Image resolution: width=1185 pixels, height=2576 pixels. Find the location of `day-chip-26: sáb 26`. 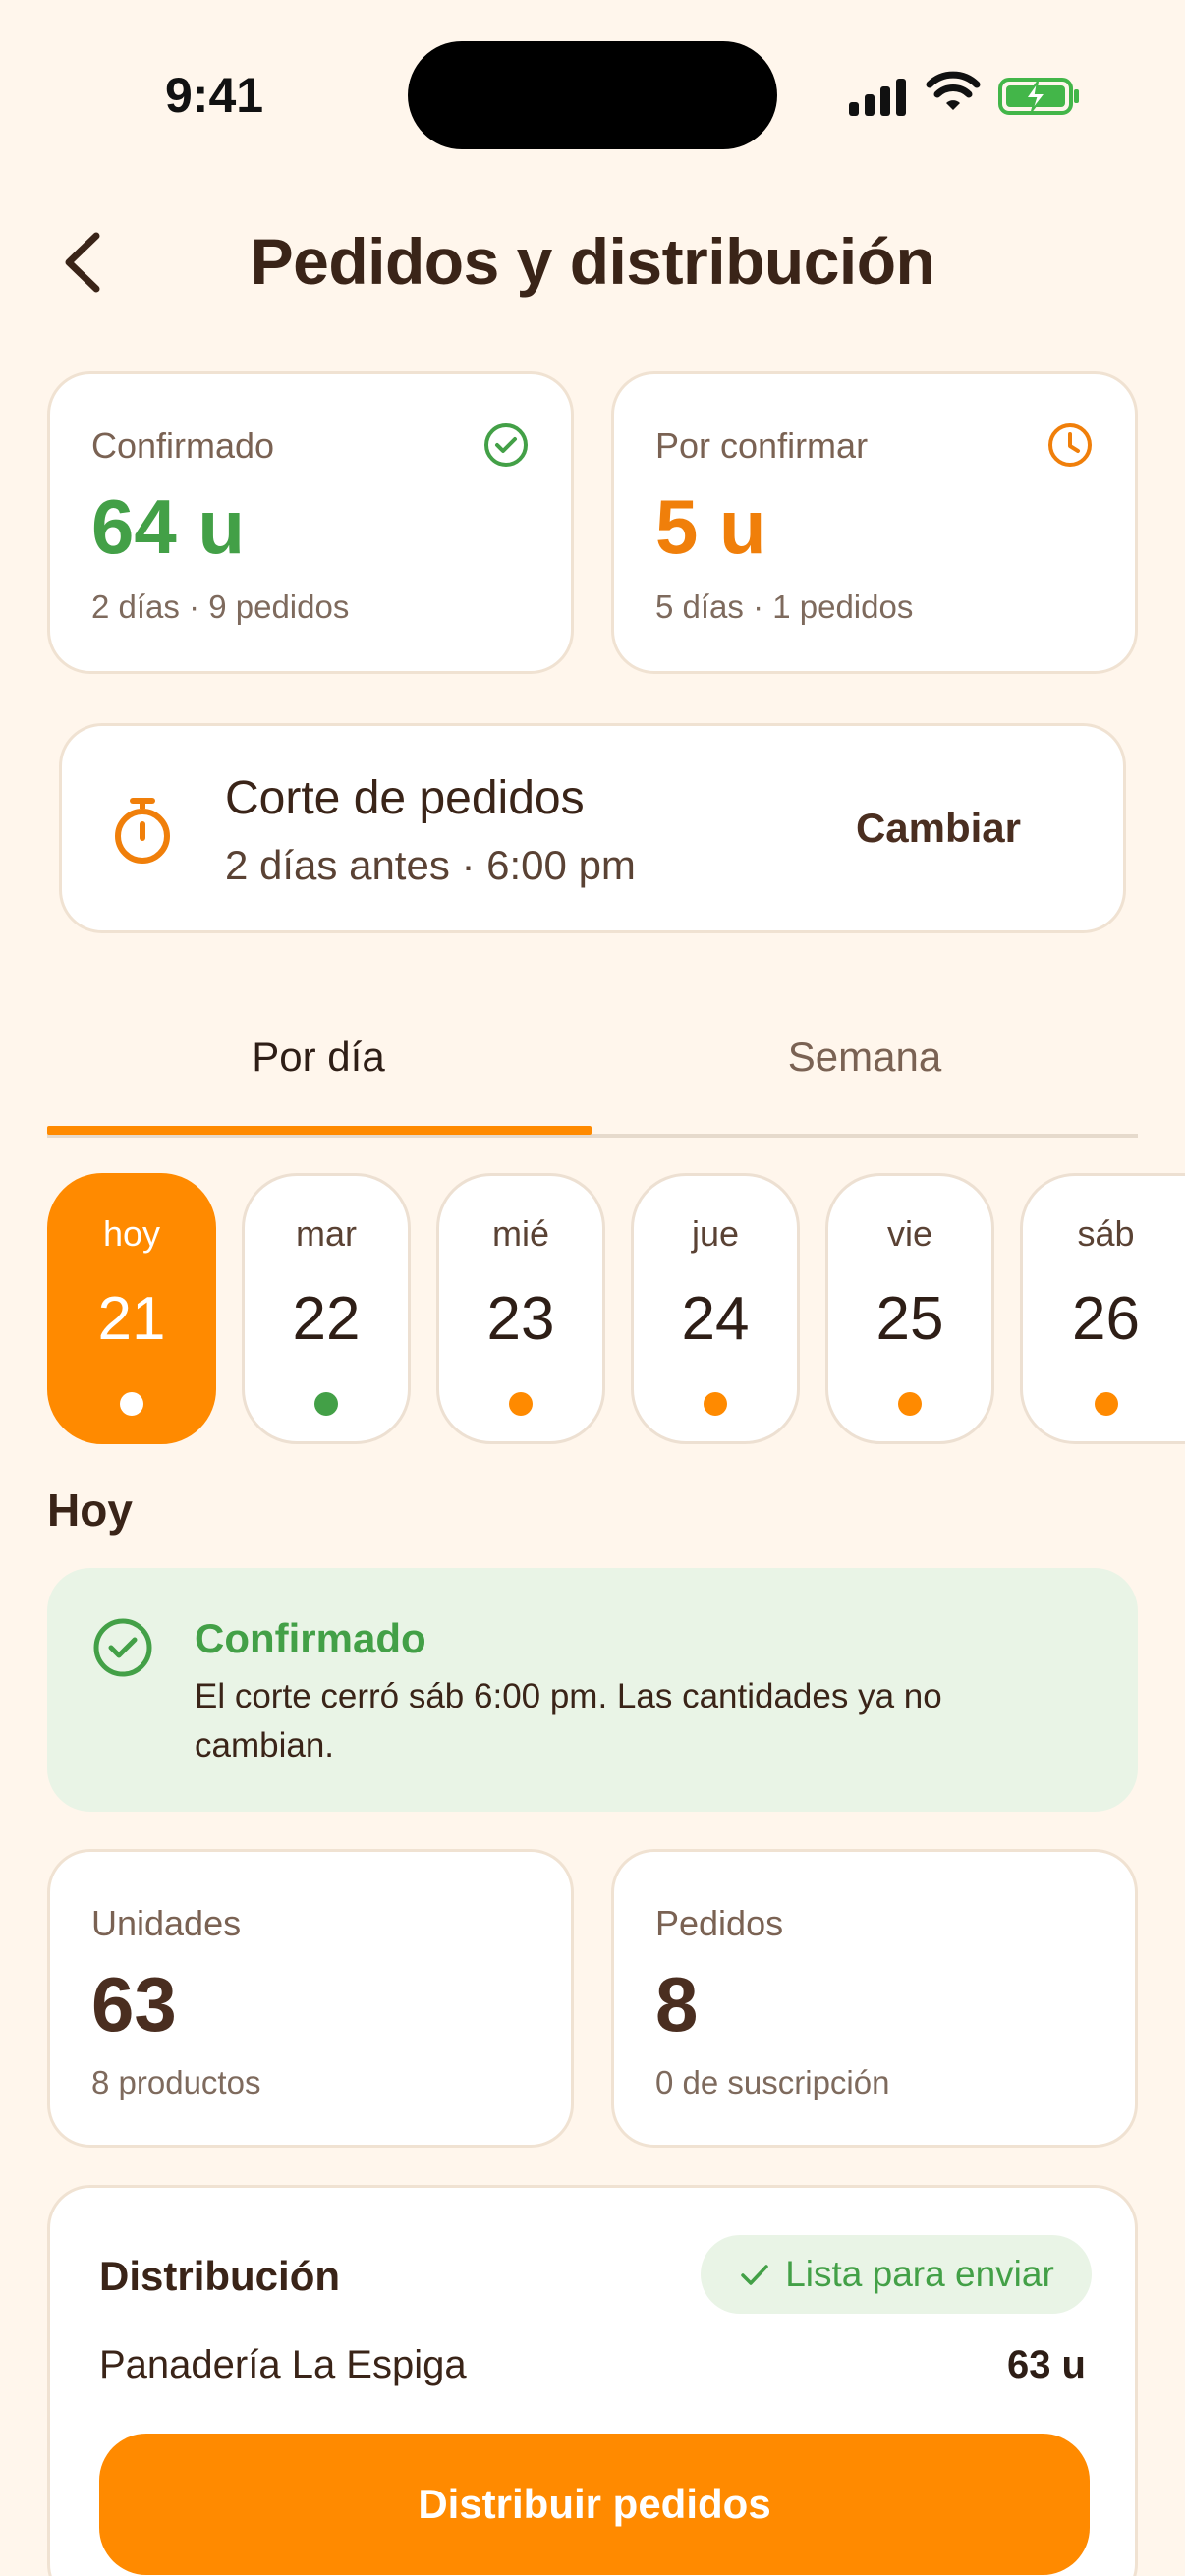

day-chip-26: sáb 26 is located at coordinates (1103, 1308).